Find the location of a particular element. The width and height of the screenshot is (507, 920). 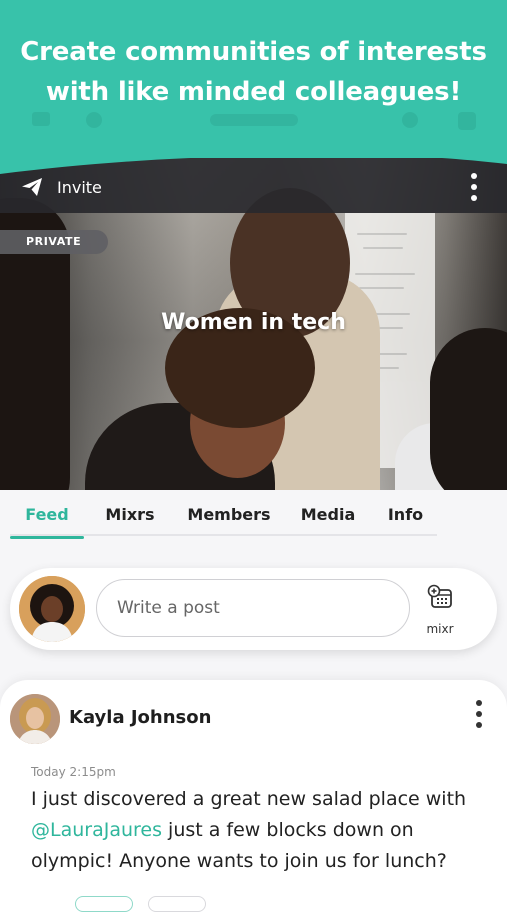

create-mixr-button: mixr is located at coordinates (440, 610).